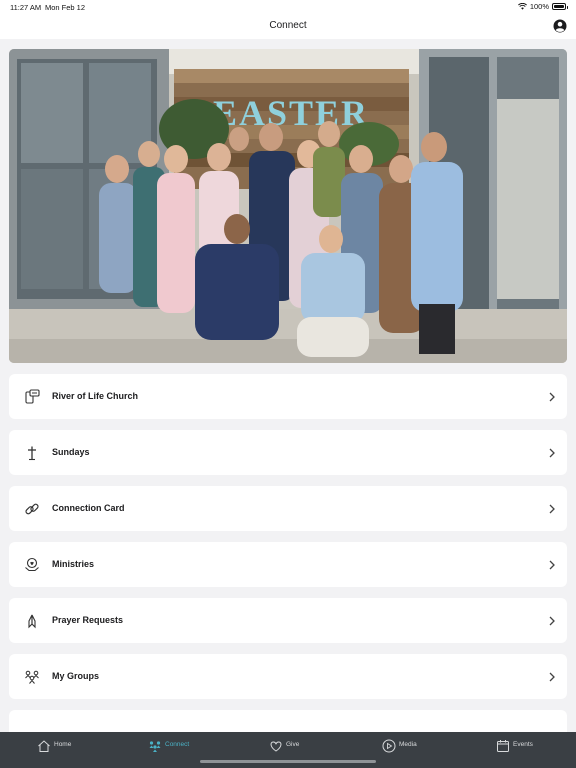 This screenshot has height=768, width=576. What do you see at coordinates (288, 620) in the screenshot?
I see `menu-item-prayer-requests: Prayer Requests` at bounding box center [288, 620].